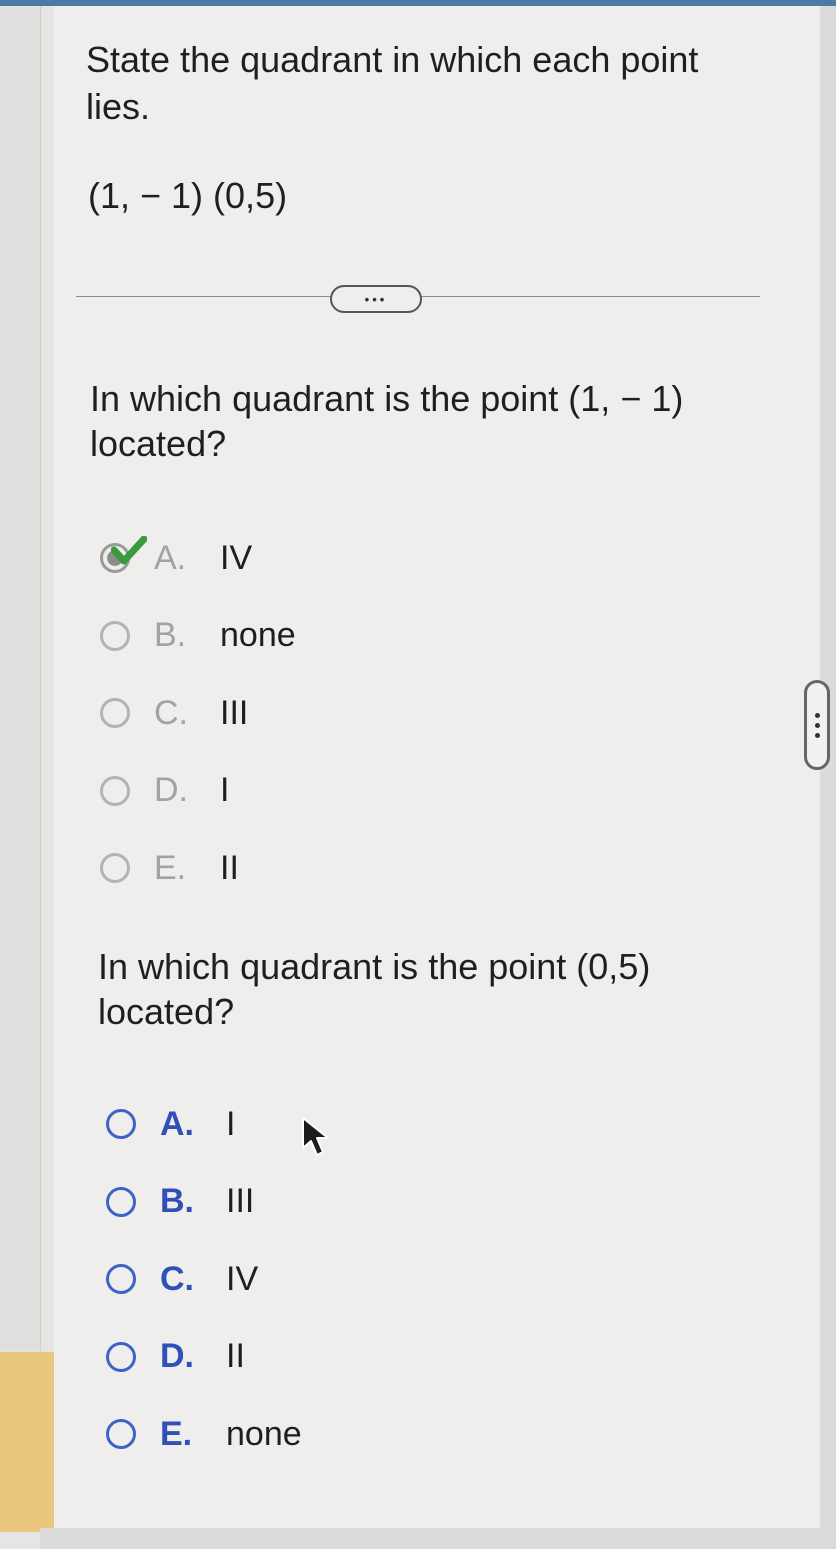 The image size is (836, 1549). I want to click on q1-option-c-radio, so click(115, 713).